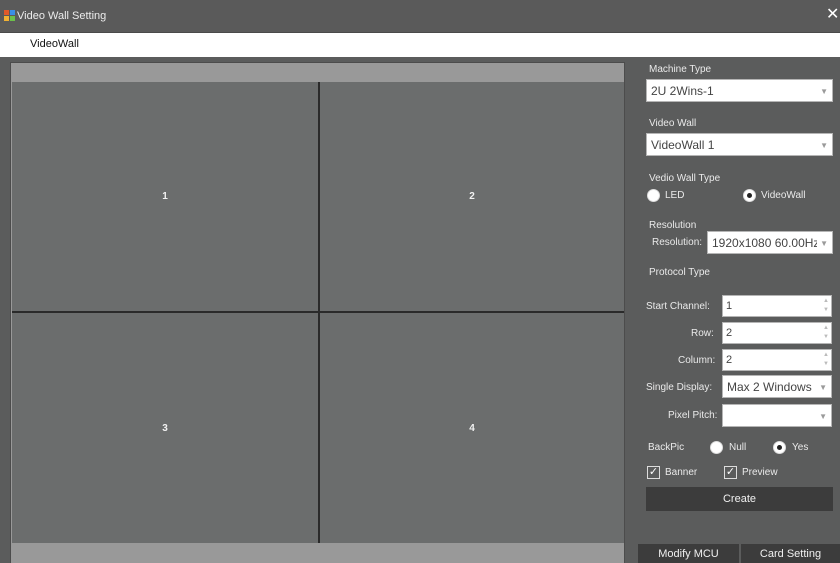 This screenshot has height=563, width=840. I want to click on cell-number: 2, so click(472, 196).